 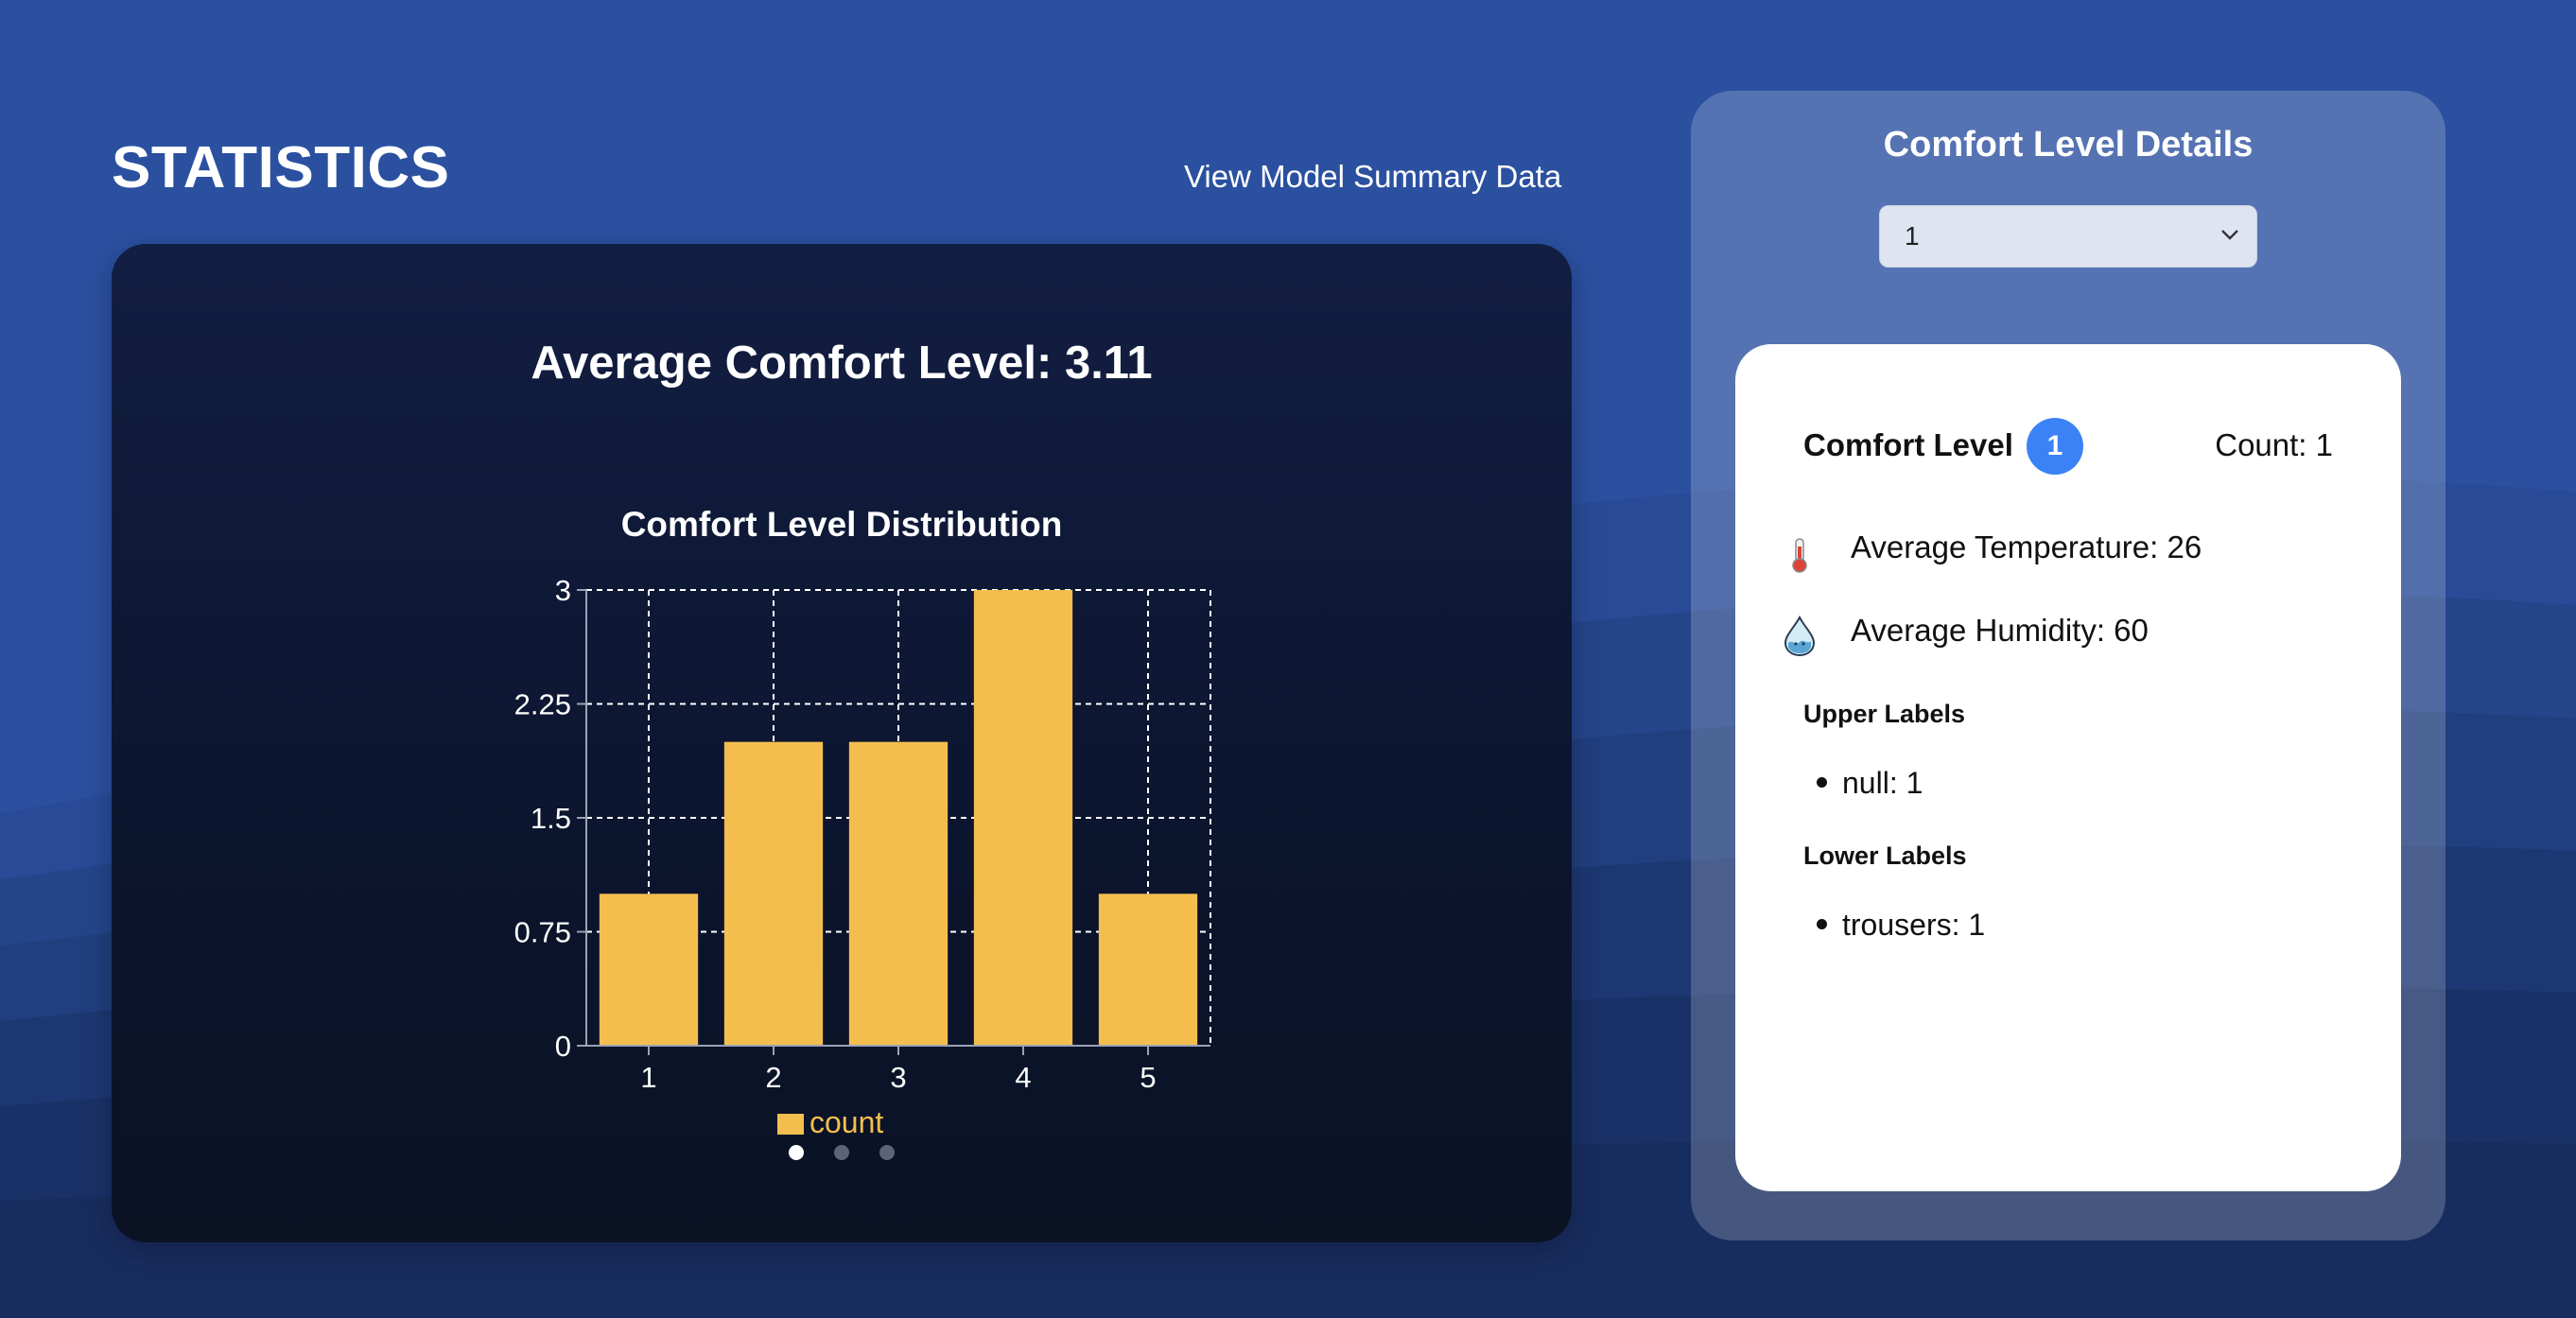 What do you see at coordinates (2068, 236) in the screenshot?
I see `comfort-level-select: 1` at bounding box center [2068, 236].